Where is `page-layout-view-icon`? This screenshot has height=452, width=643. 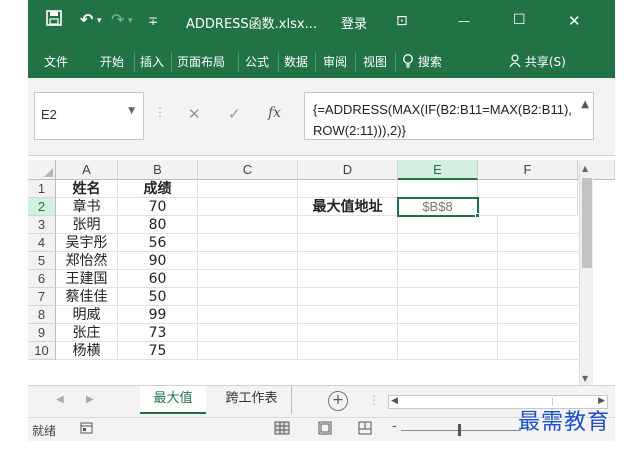 page-layout-view-icon is located at coordinates (325, 430).